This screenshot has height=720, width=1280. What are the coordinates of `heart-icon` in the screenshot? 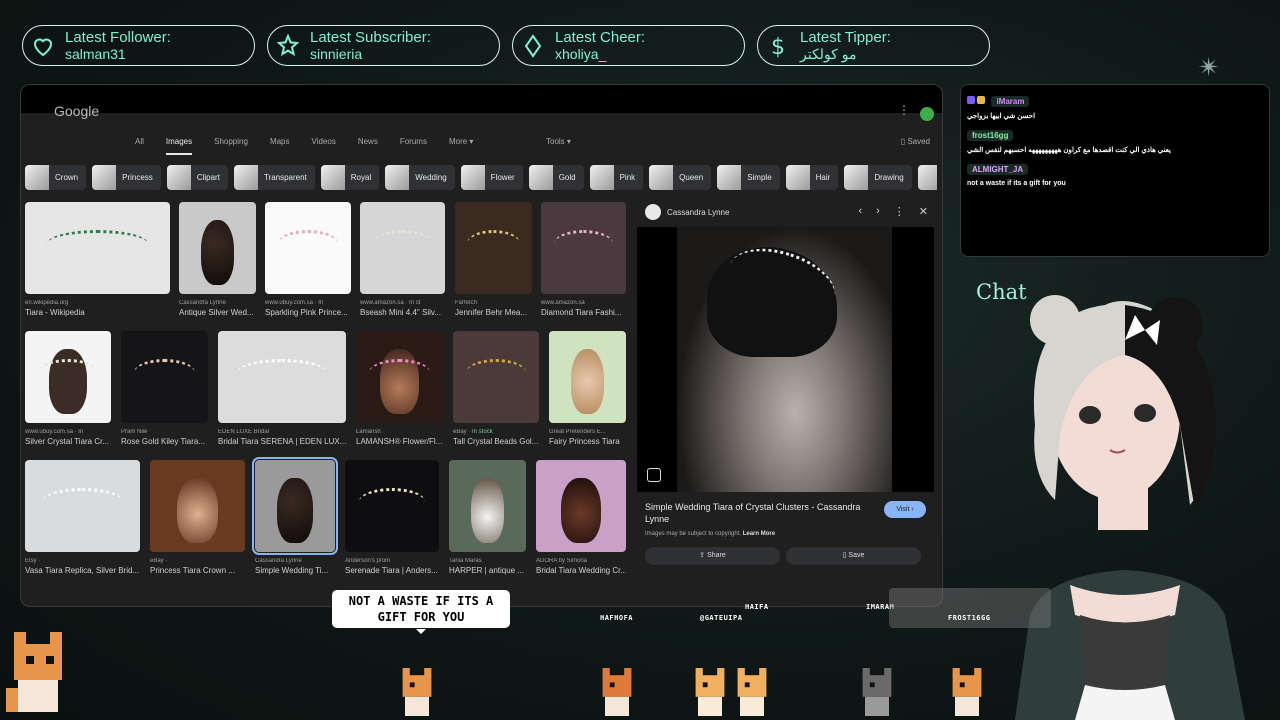 It's located at (43, 47).